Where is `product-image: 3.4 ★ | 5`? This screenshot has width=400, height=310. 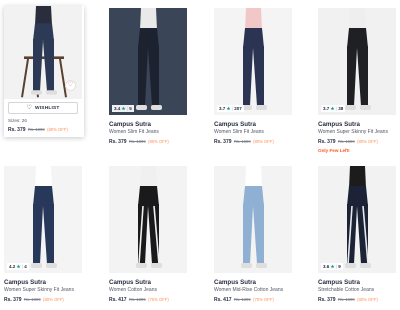
product-image: 3.4 ★ | 5 is located at coordinates (148, 61).